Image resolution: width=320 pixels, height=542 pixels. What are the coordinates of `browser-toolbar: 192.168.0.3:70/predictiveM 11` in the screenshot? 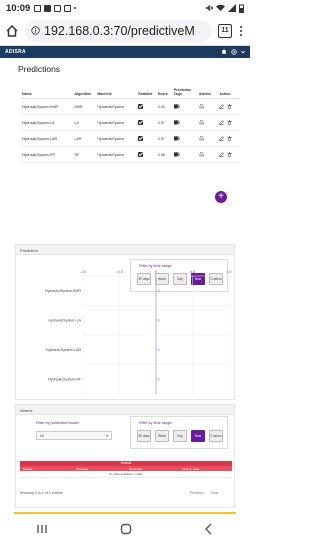 It's located at (125, 31).